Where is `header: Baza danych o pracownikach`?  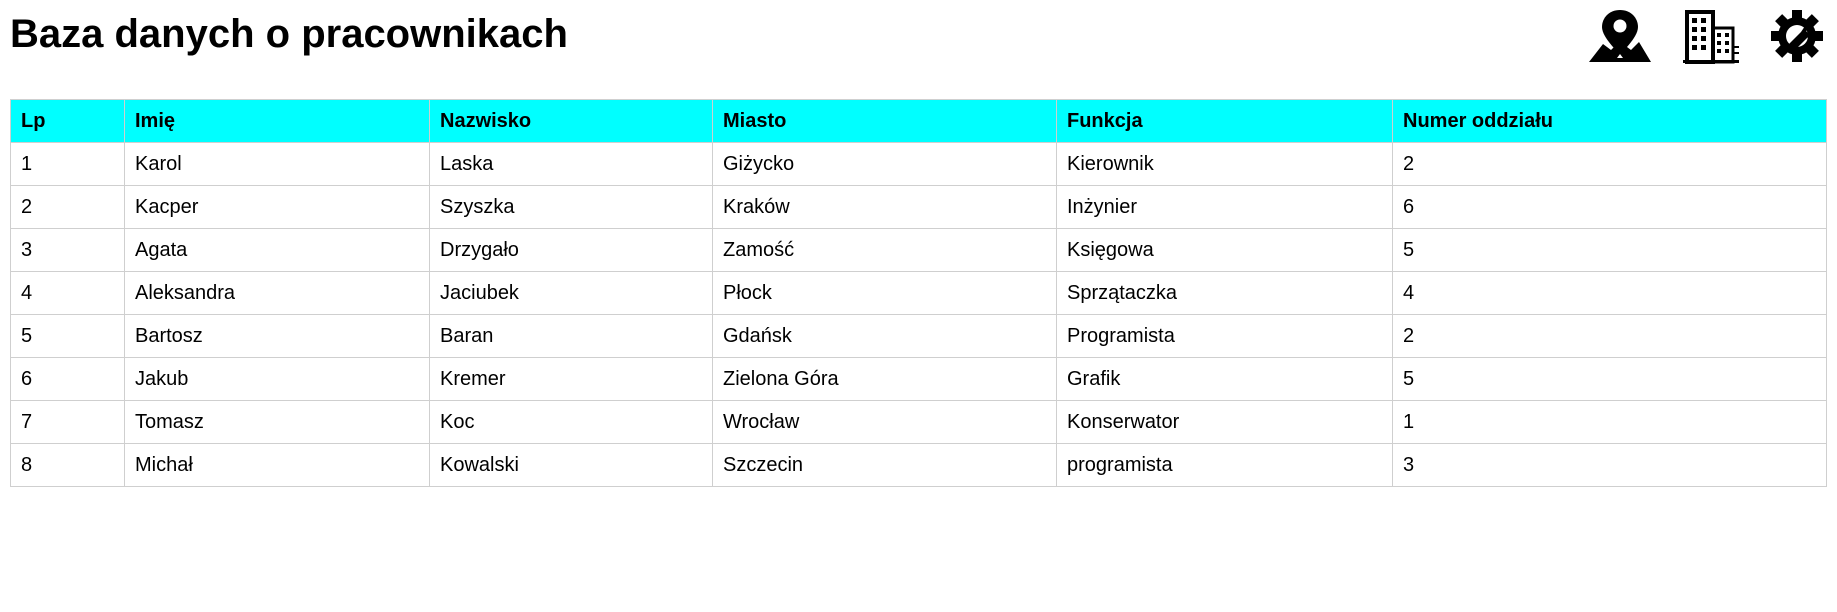 header: Baza danych o pracownikach is located at coordinates (918, 40).